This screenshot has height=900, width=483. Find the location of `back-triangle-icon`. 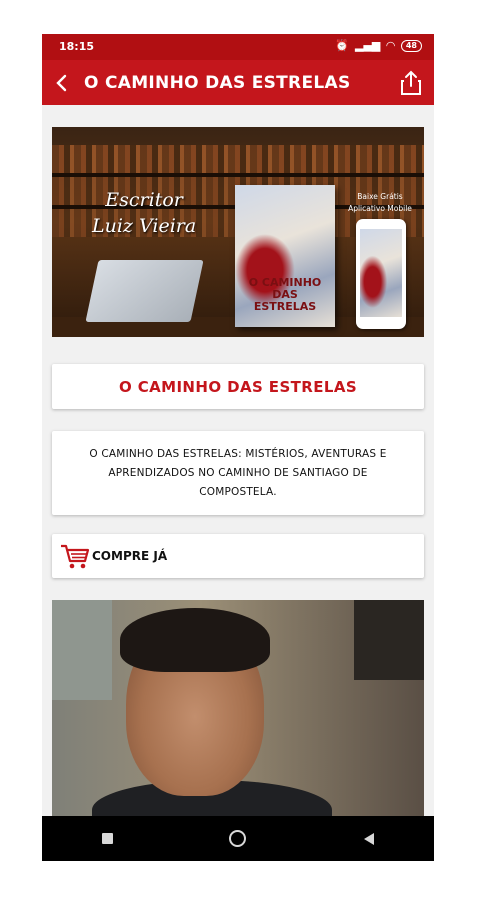

back-triangle-icon is located at coordinates (369, 839).